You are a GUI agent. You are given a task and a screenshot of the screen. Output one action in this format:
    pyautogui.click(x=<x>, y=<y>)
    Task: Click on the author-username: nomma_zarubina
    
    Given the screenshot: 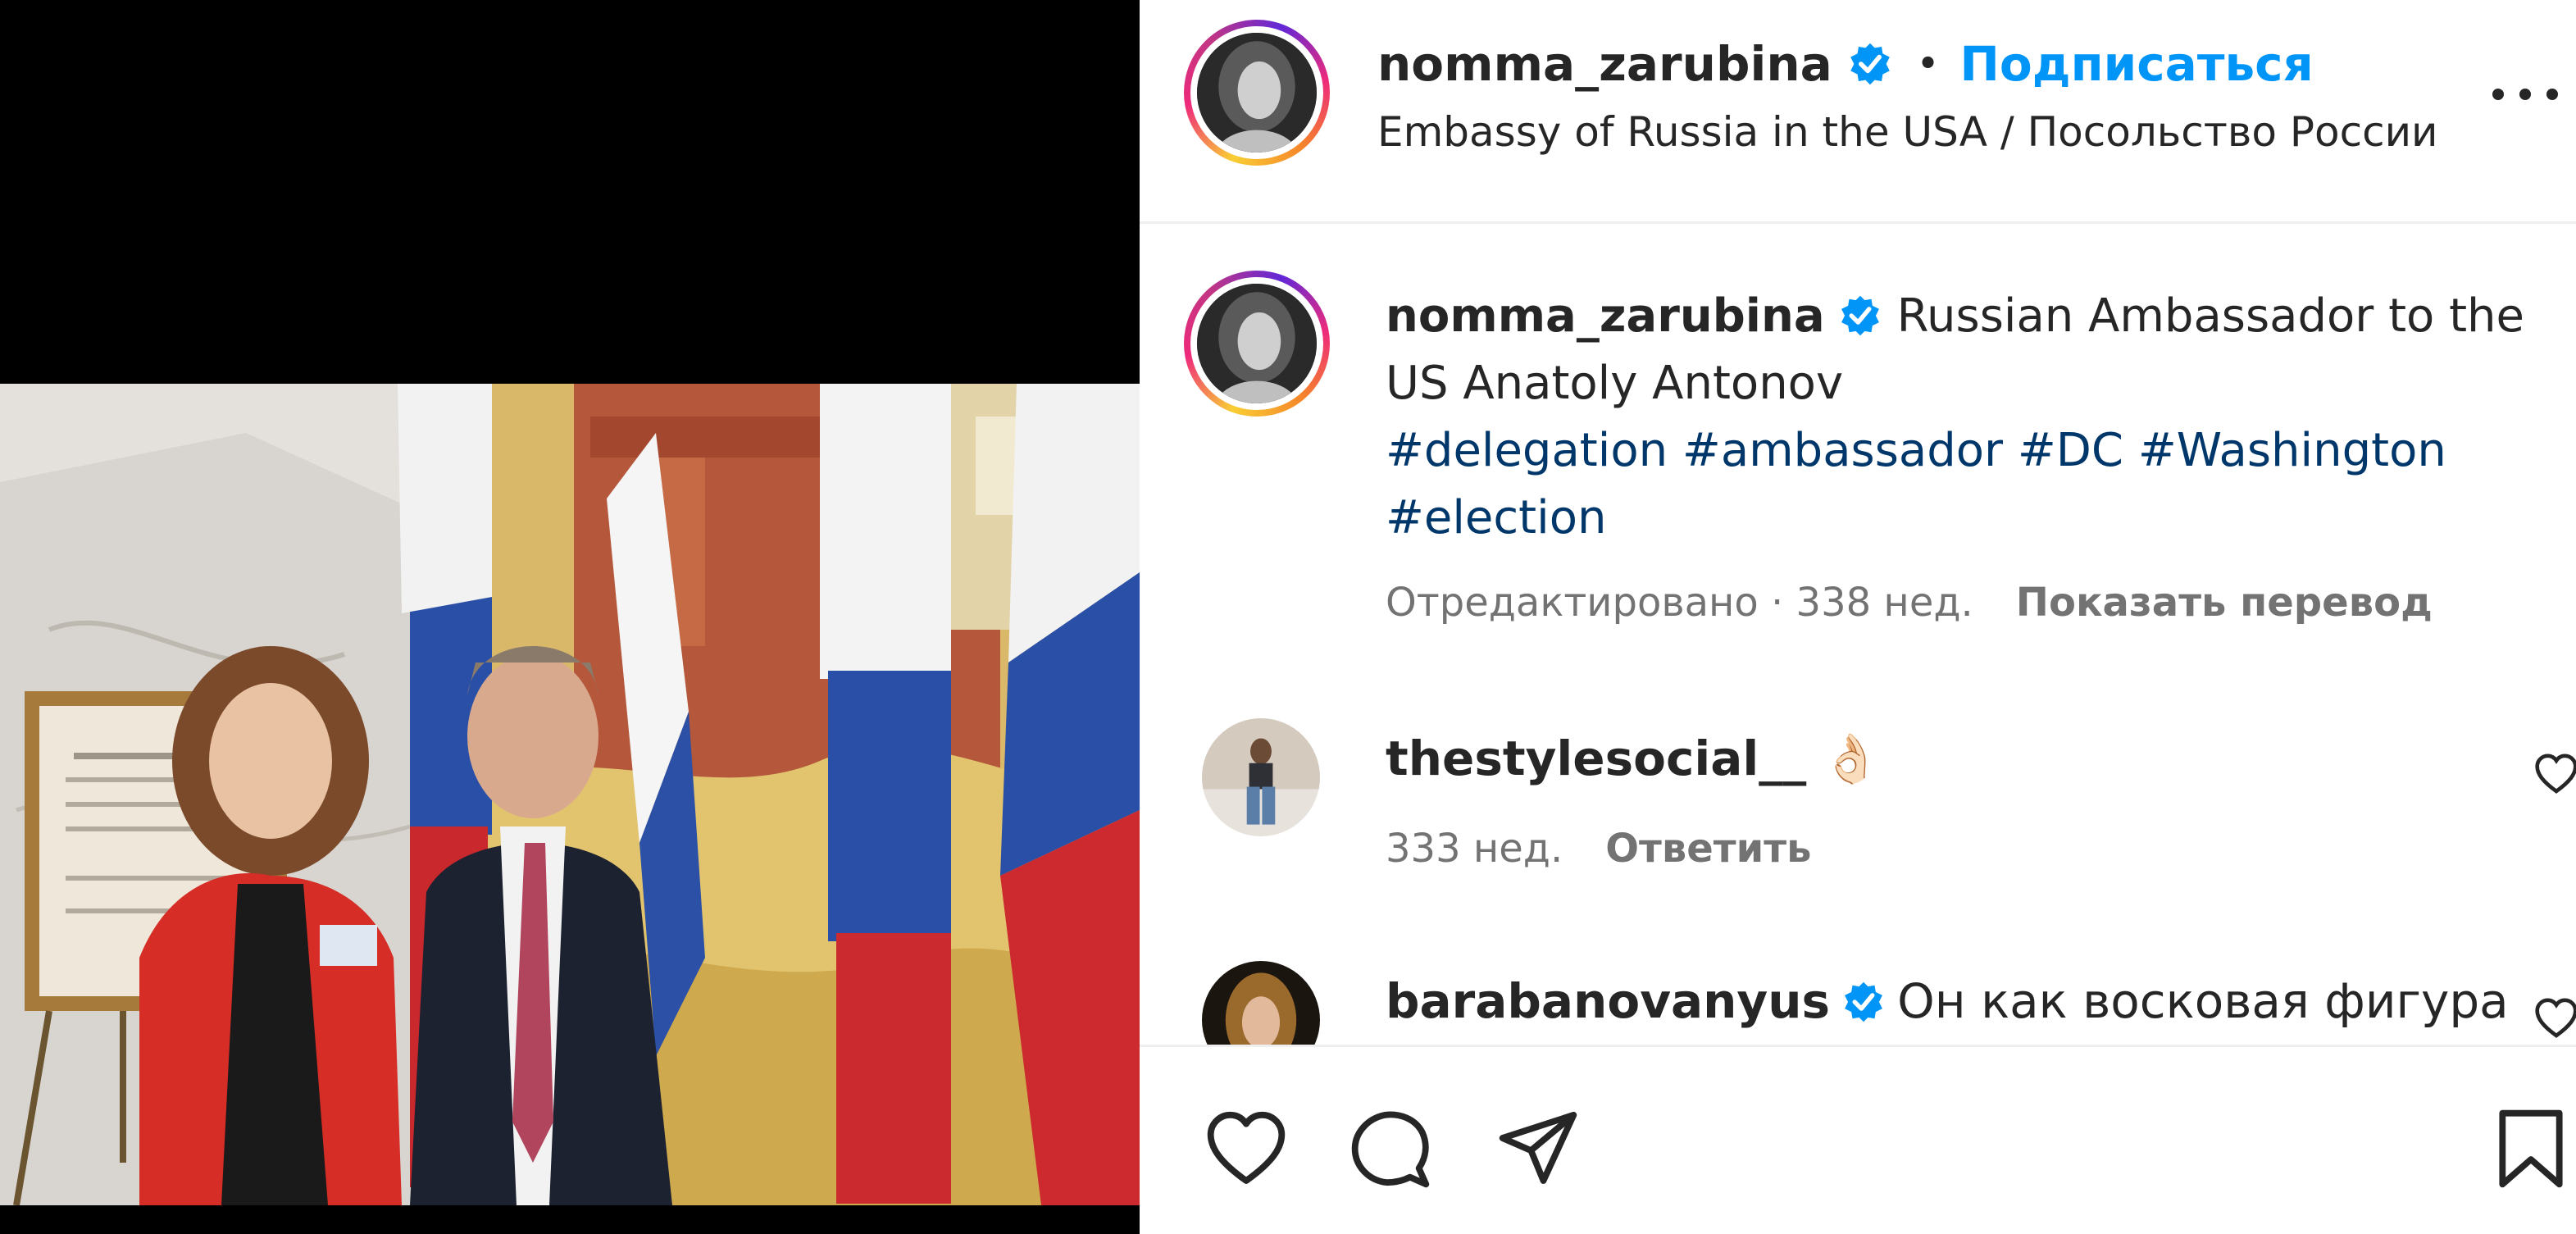 What is the action you would take?
    pyautogui.click(x=1605, y=64)
    